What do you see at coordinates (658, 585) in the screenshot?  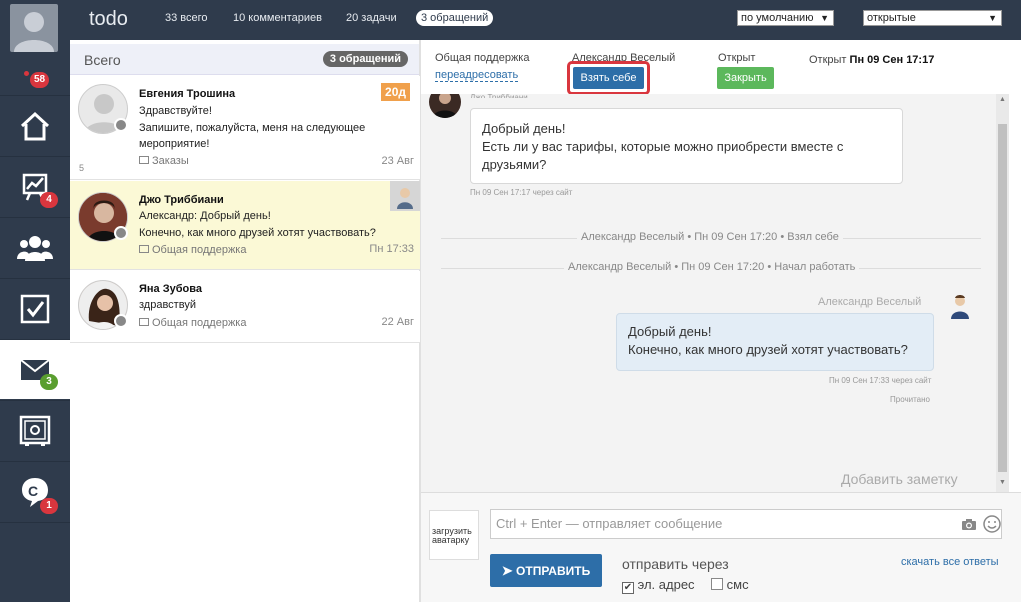 I see `email-checkbox: ✔ эл. адрес` at bounding box center [658, 585].